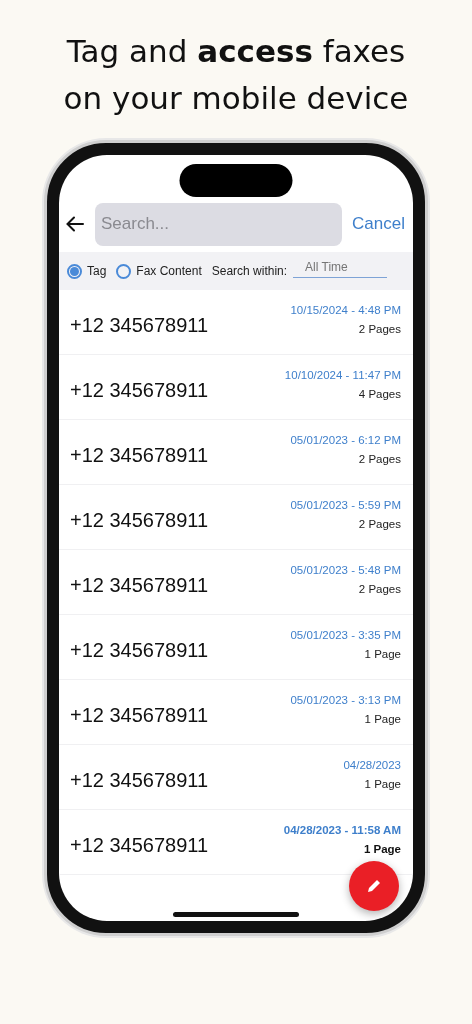 The image size is (472, 1024). Describe the element at coordinates (340, 269) in the screenshot. I see `time-range-field: All Time` at that location.